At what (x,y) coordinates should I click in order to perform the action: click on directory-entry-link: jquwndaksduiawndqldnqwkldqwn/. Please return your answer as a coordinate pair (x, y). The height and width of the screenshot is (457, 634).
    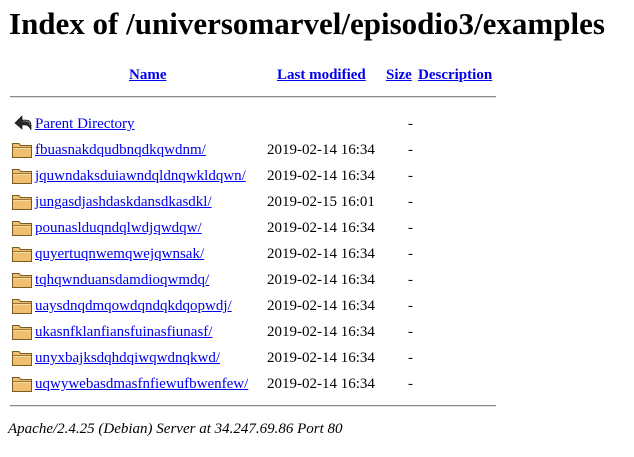
    Looking at the image, I should click on (140, 176).